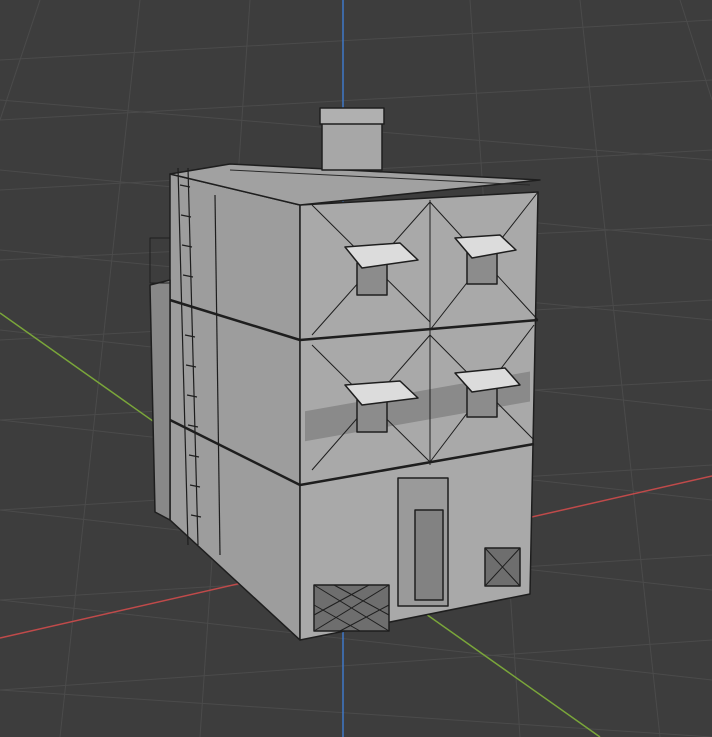 Image resolution: width=712 pixels, height=737 pixels. What do you see at coordinates (423, 542) in the screenshot?
I see `storefront-door` at bounding box center [423, 542].